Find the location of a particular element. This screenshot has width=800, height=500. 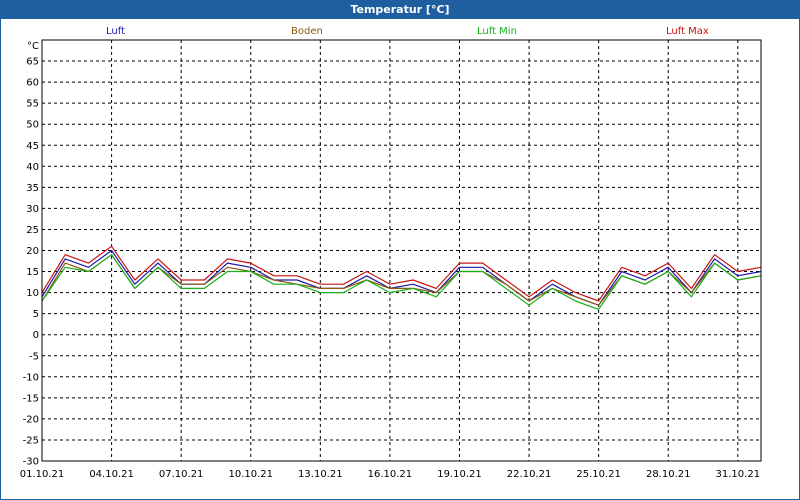

y-tick-label: 50 is located at coordinates (32, 125).